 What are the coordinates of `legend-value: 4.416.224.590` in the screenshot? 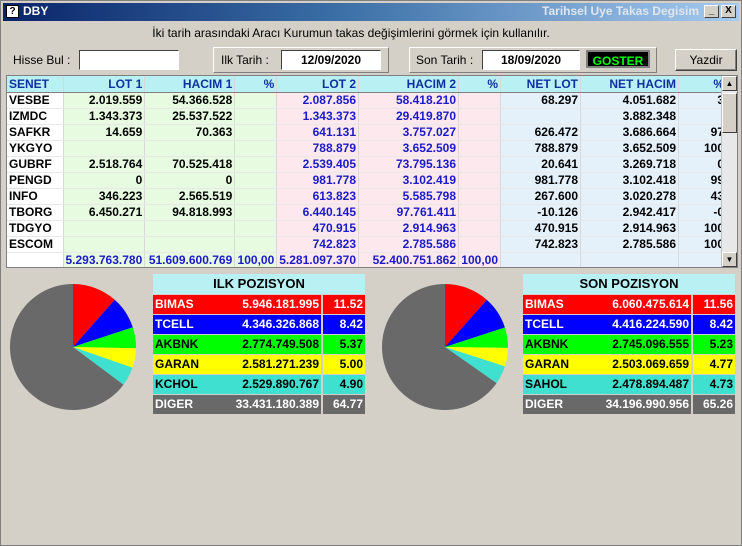 It's located at (650, 324).